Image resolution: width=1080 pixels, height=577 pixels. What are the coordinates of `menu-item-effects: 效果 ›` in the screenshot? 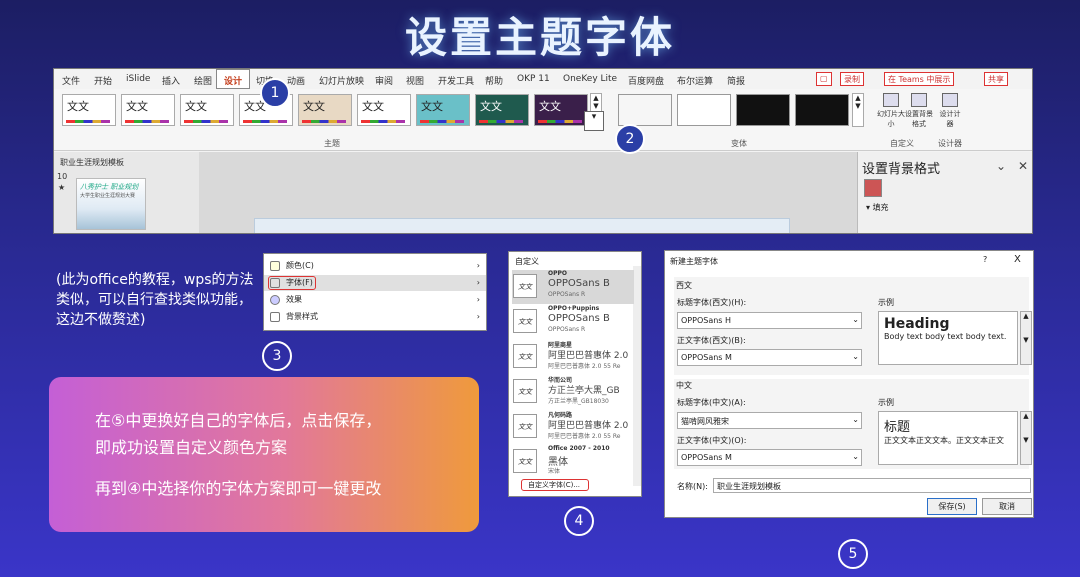 It's located at (375, 300).